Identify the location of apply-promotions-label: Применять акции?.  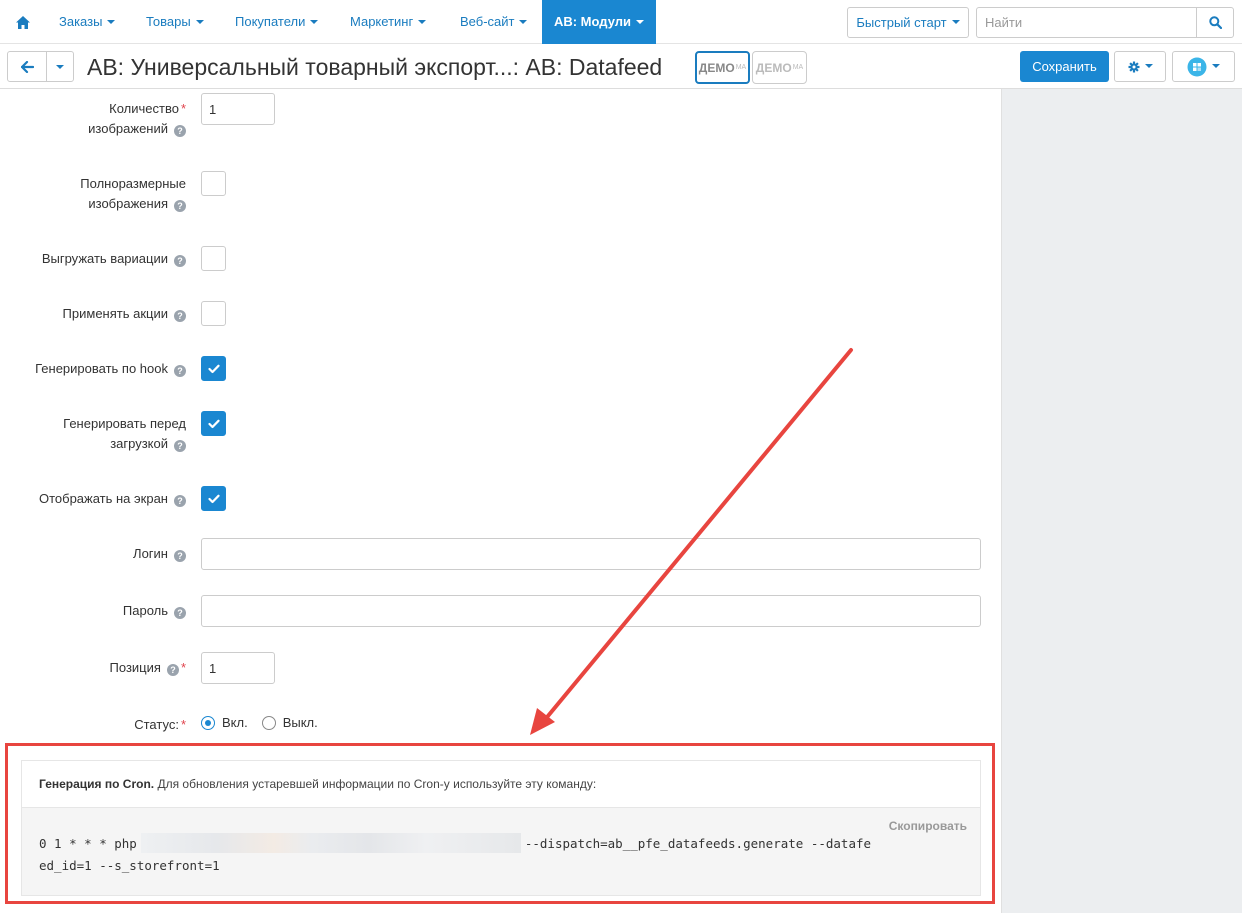
(124, 314).